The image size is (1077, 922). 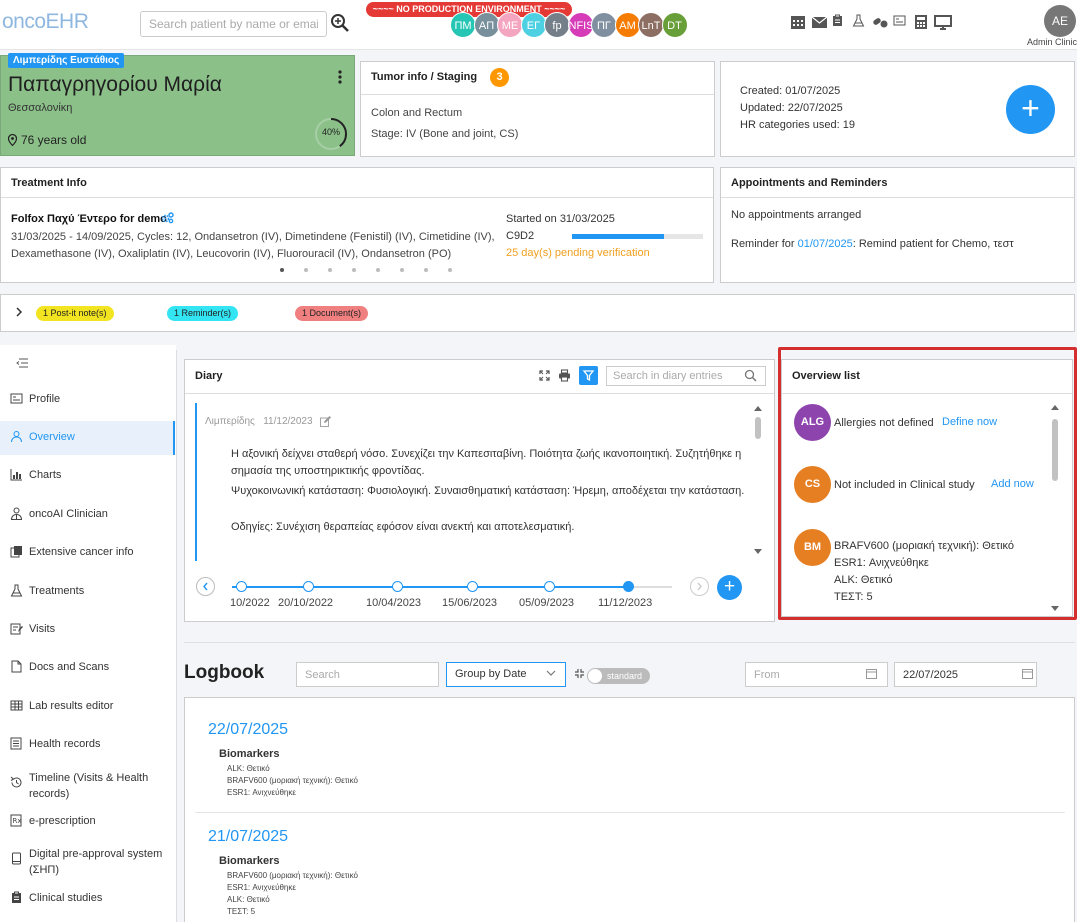 I want to click on user-chip: NFIS, so click(x=580, y=25).